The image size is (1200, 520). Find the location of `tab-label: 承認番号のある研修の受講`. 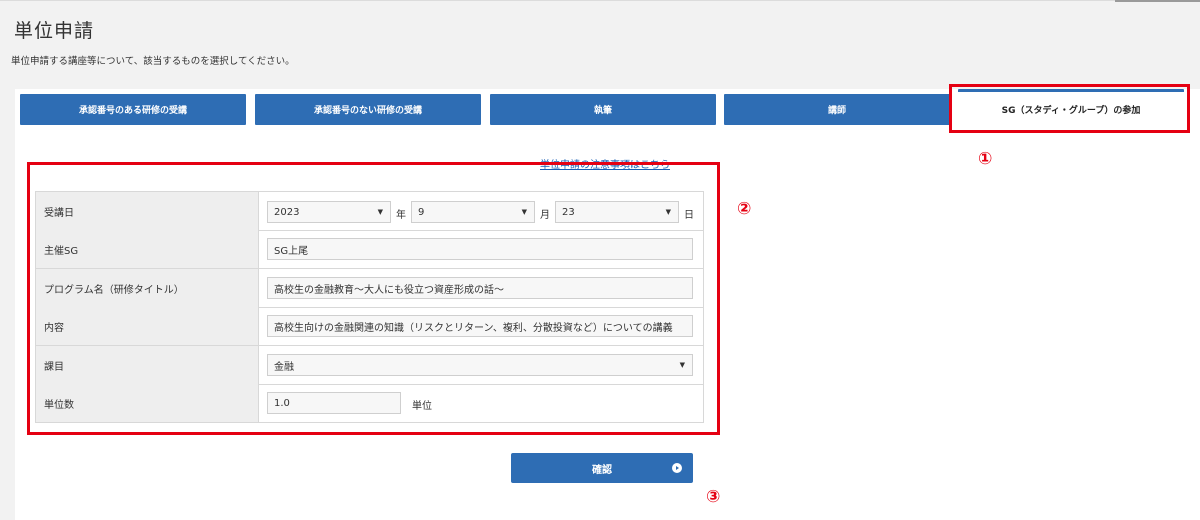

tab-label: 承認番号のある研修の受講 is located at coordinates (132, 111).